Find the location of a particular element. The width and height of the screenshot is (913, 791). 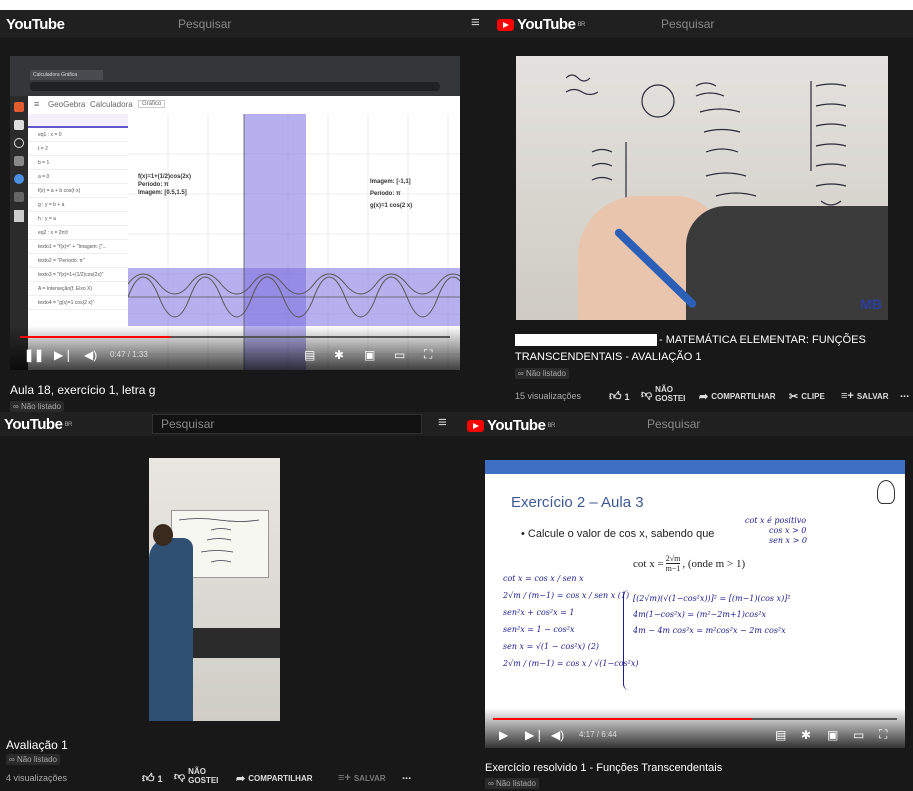

clip-label: CLIPE is located at coordinates (813, 396).